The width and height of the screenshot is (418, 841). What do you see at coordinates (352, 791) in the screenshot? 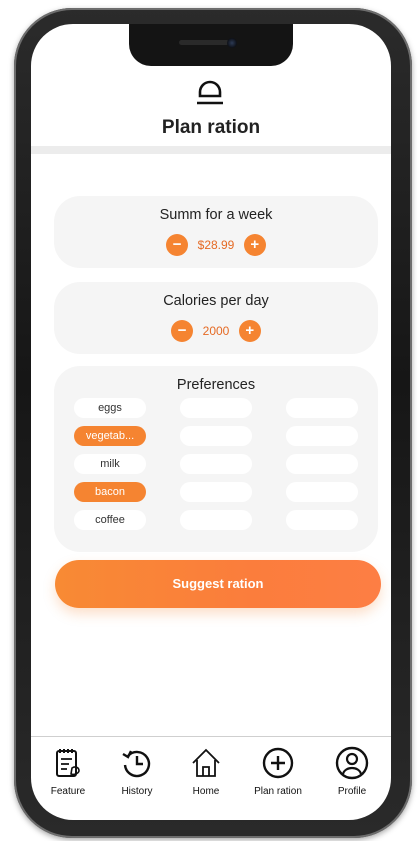
I see `nav-label-profile: Profile` at bounding box center [352, 791].